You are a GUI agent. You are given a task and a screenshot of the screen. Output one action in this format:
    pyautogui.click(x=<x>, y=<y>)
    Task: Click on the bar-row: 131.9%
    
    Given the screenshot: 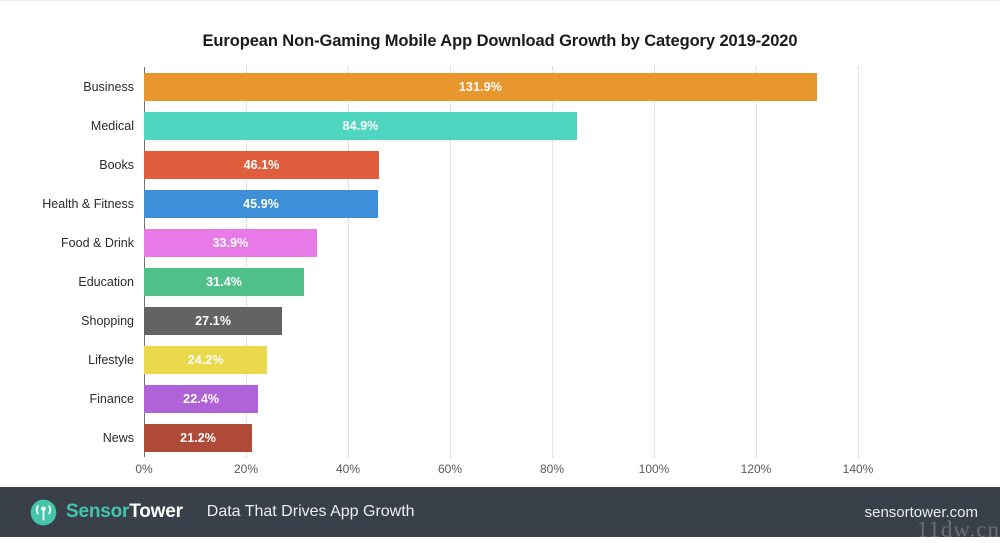 What is the action you would take?
    pyautogui.click(x=501, y=86)
    